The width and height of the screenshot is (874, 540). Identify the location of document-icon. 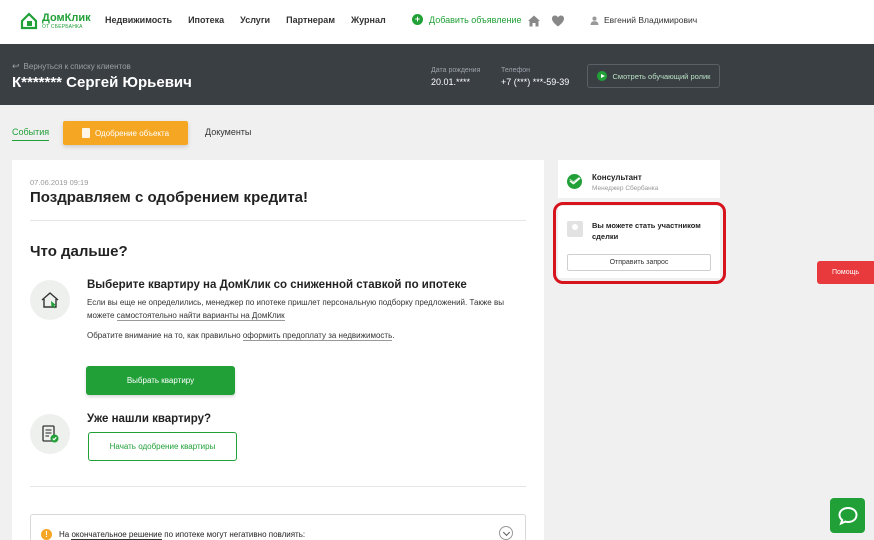
(85, 133).